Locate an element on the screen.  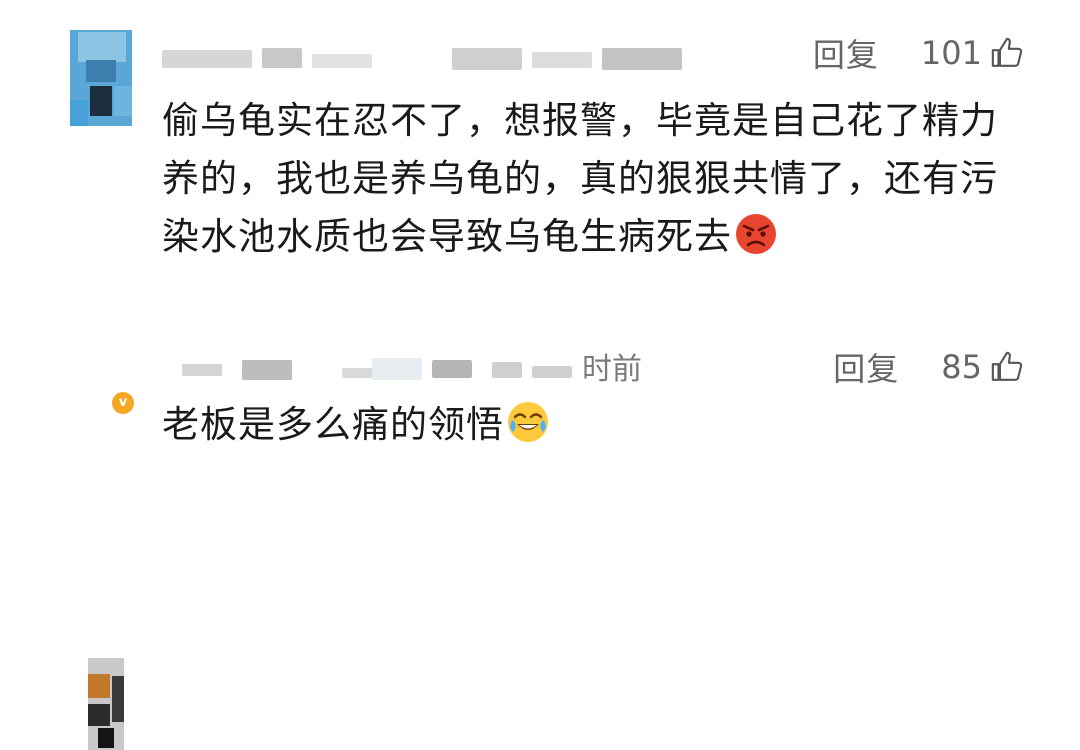
verified-badge: v is located at coordinates (123, 403).